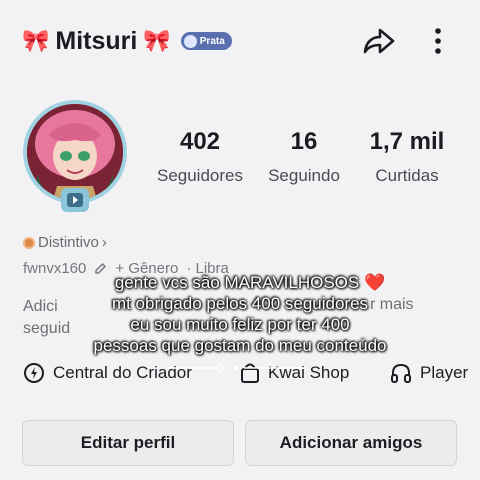  I want to click on caption-line-3: eu sou muito feliz por ter 400, so click(240, 324).